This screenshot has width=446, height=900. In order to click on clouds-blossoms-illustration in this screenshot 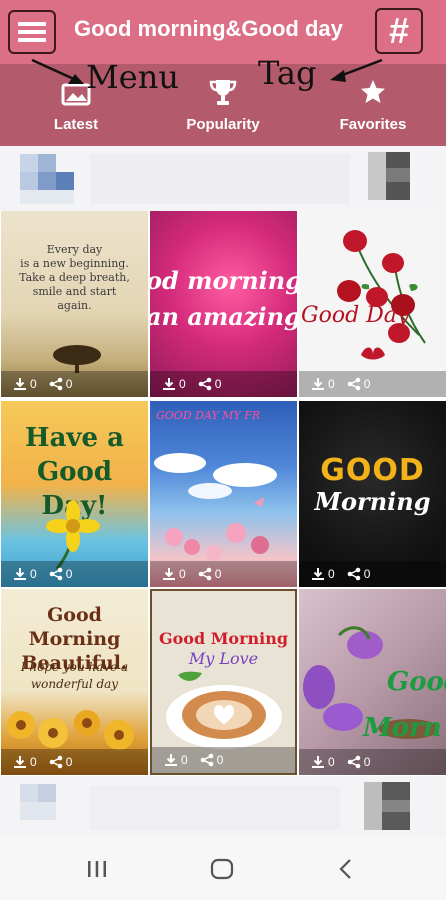, I will do `click(215, 507)`.